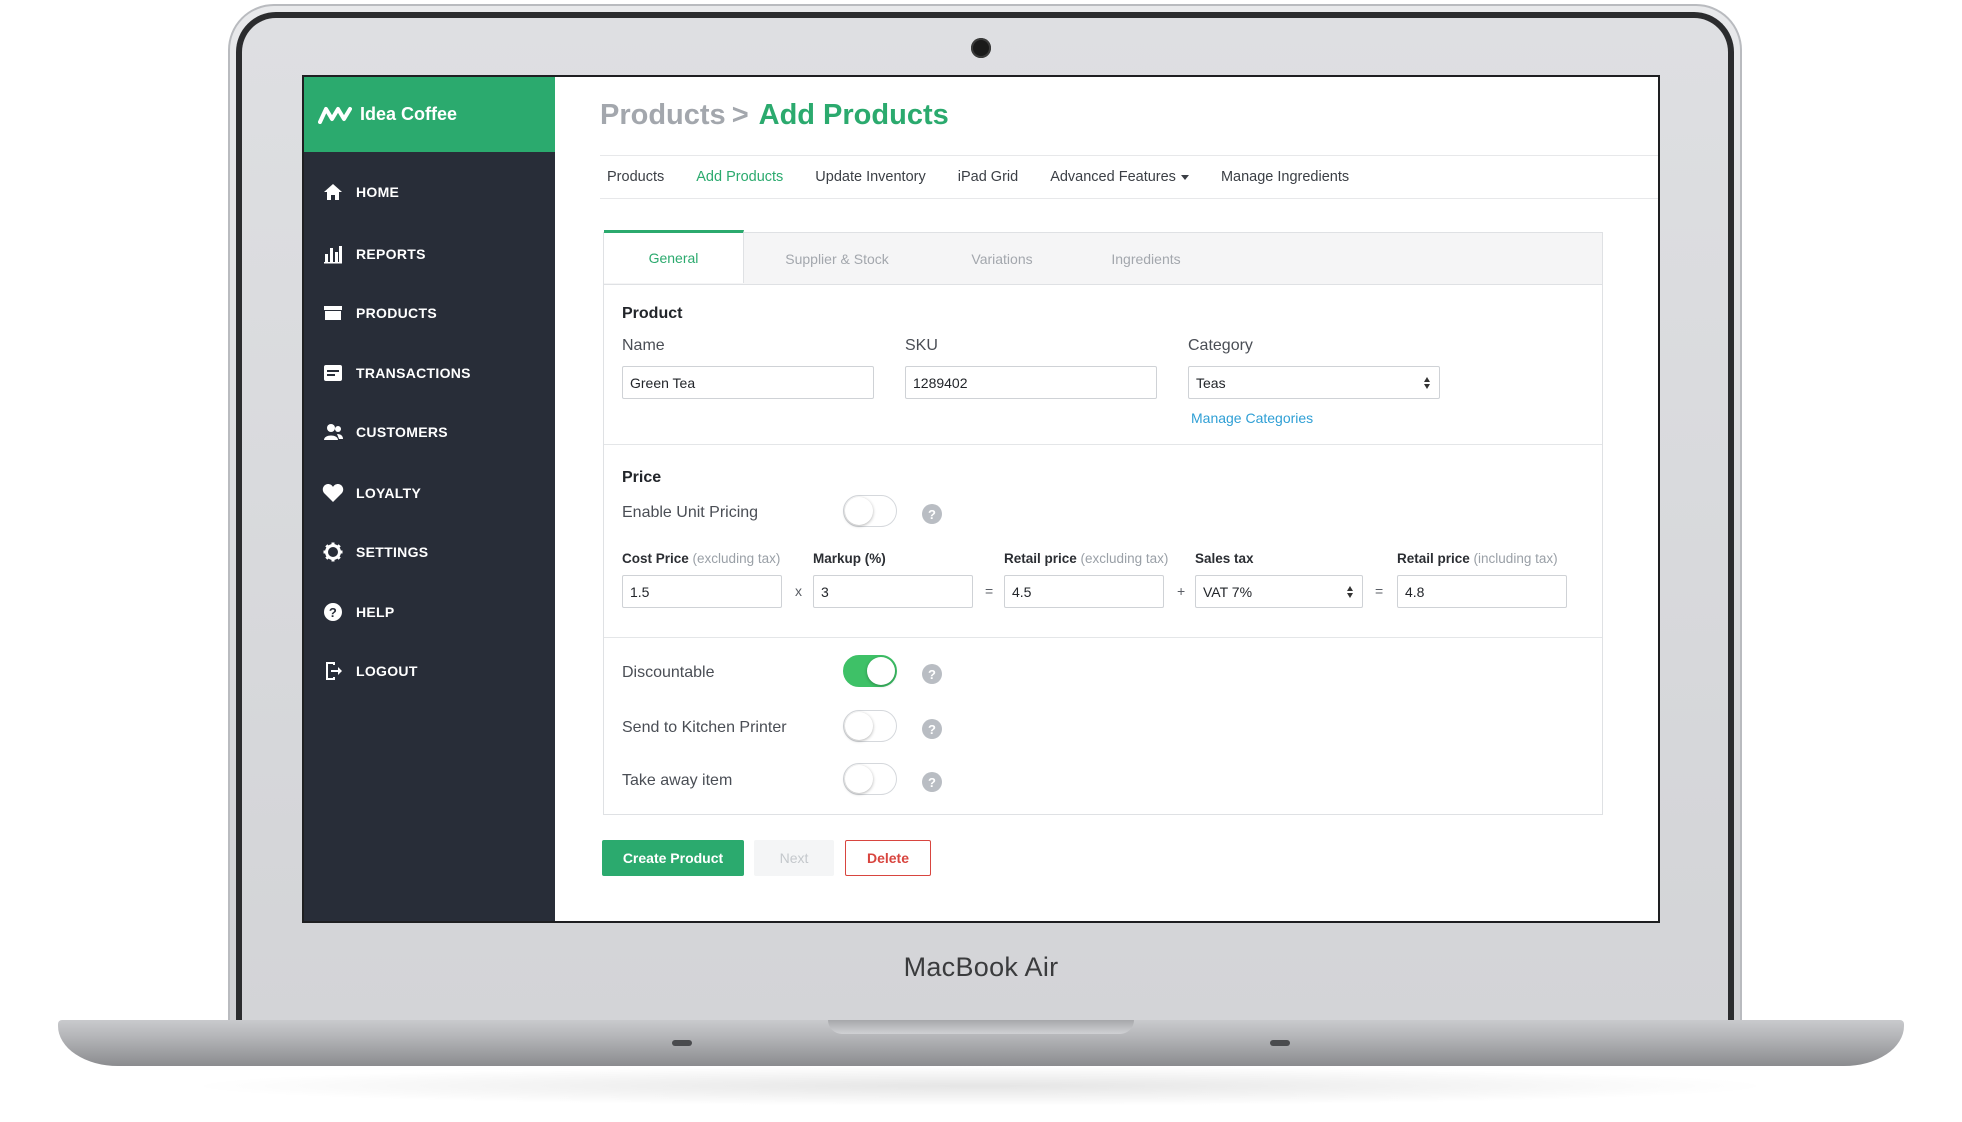  Describe the element at coordinates (668, 672) in the screenshot. I see `discountable-label: Discountable` at that location.